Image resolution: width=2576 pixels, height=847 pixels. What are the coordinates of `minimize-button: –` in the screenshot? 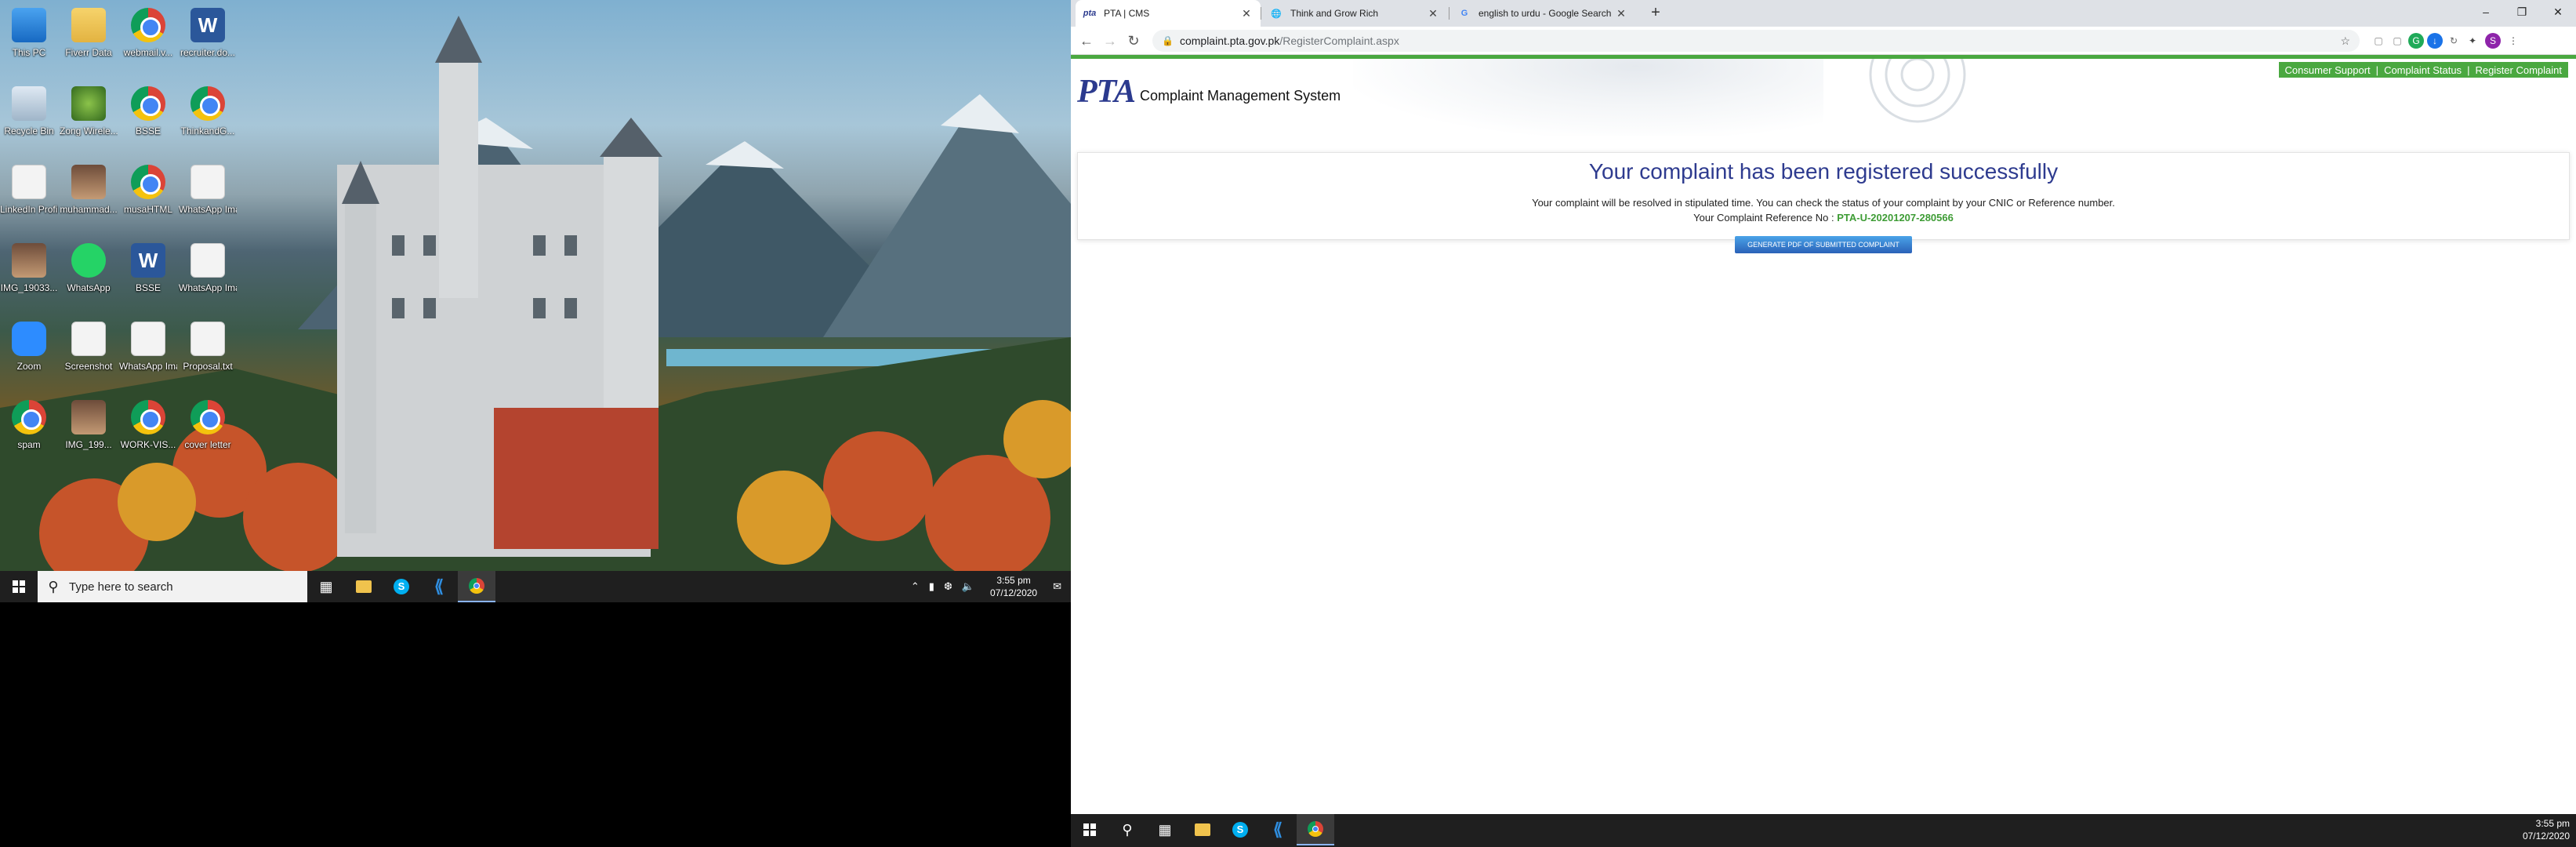 It's located at (2486, 12).